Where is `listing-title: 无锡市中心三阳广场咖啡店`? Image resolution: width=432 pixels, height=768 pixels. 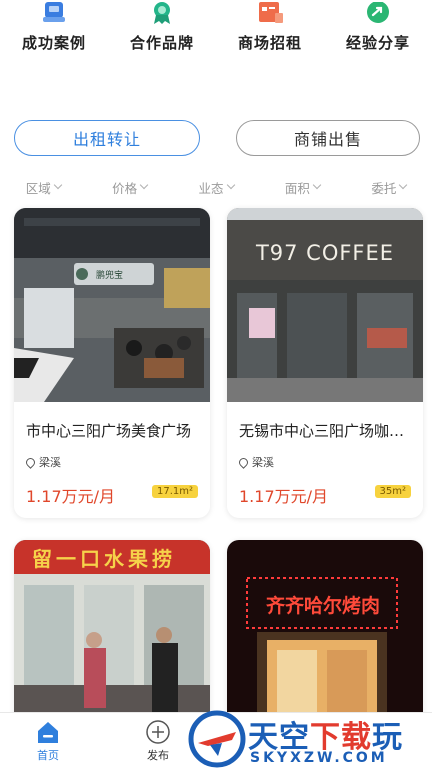 listing-title: 无锡市中心三阳广场咖啡店 is located at coordinates (327, 431).